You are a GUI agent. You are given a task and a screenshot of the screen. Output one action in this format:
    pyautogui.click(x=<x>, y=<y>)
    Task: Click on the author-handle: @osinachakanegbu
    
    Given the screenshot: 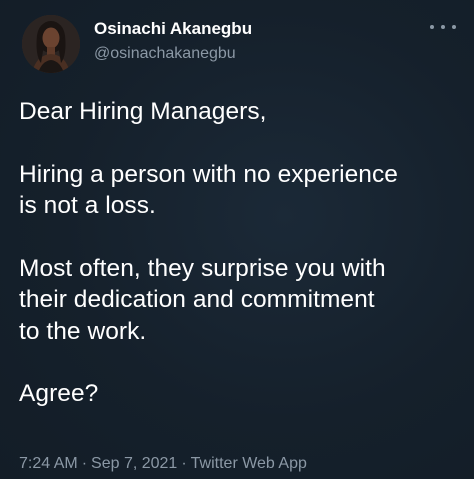 What is the action you would take?
    pyautogui.click(x=165, y=54)
    